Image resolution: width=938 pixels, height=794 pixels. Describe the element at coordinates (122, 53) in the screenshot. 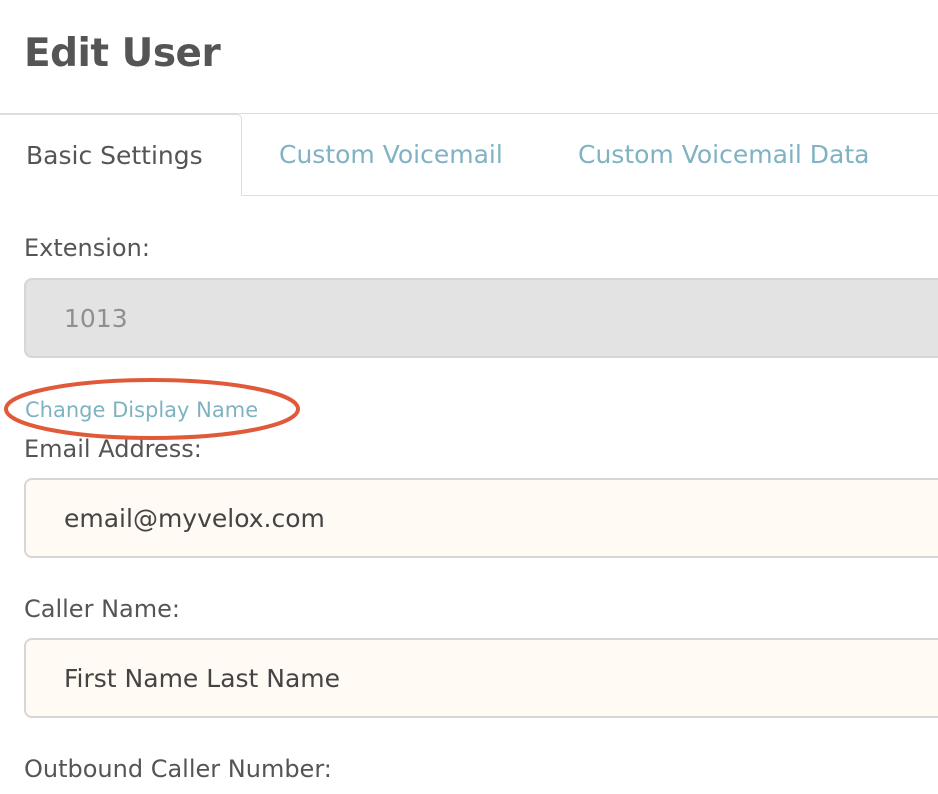

I see `page-title: Edit User` at that location.